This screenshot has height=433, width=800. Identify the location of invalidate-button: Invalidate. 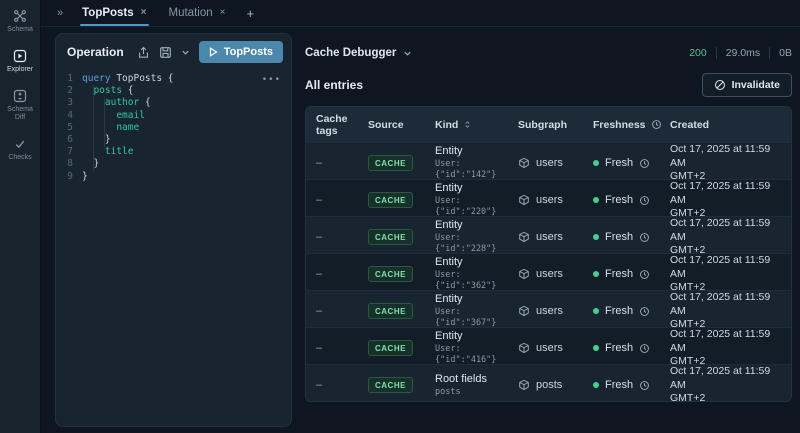
(746, 85).